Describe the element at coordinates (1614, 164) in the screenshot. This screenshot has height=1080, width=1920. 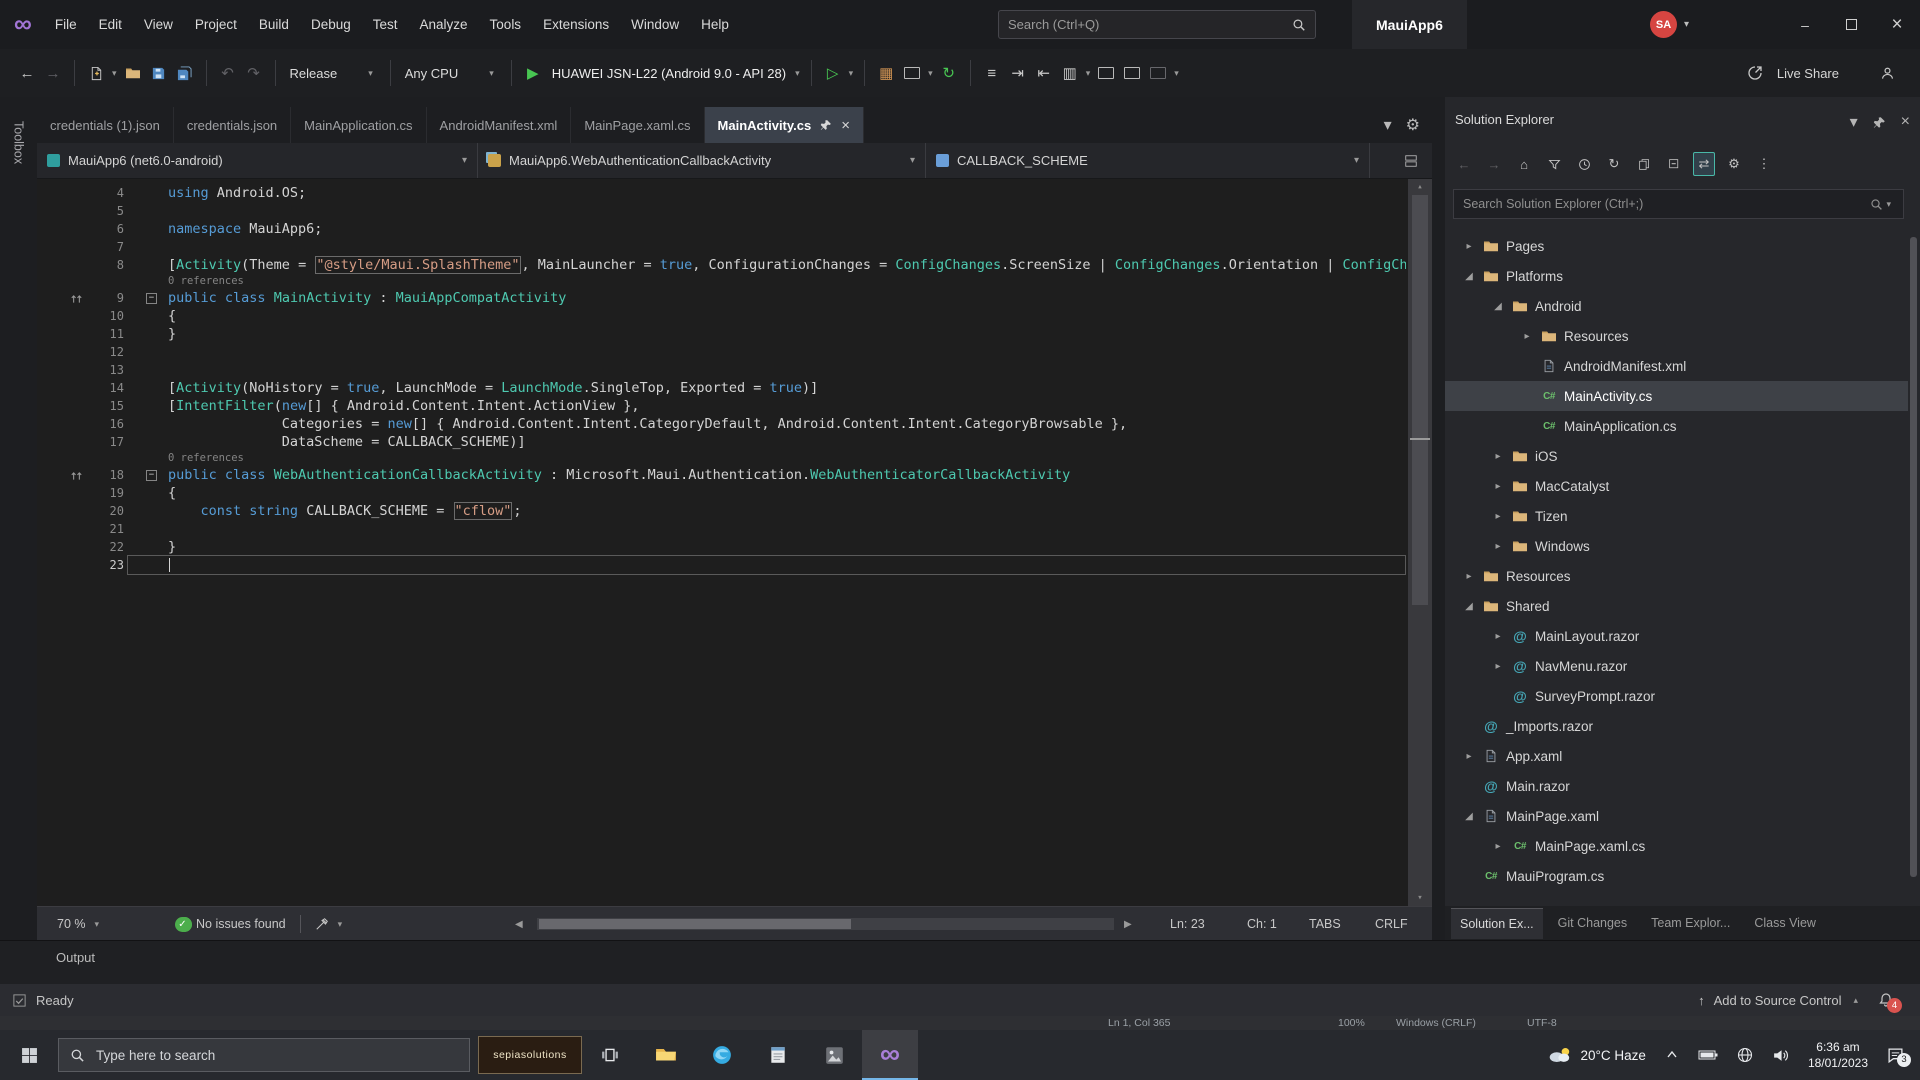
I see `refresh-icon: ↻` at that location.